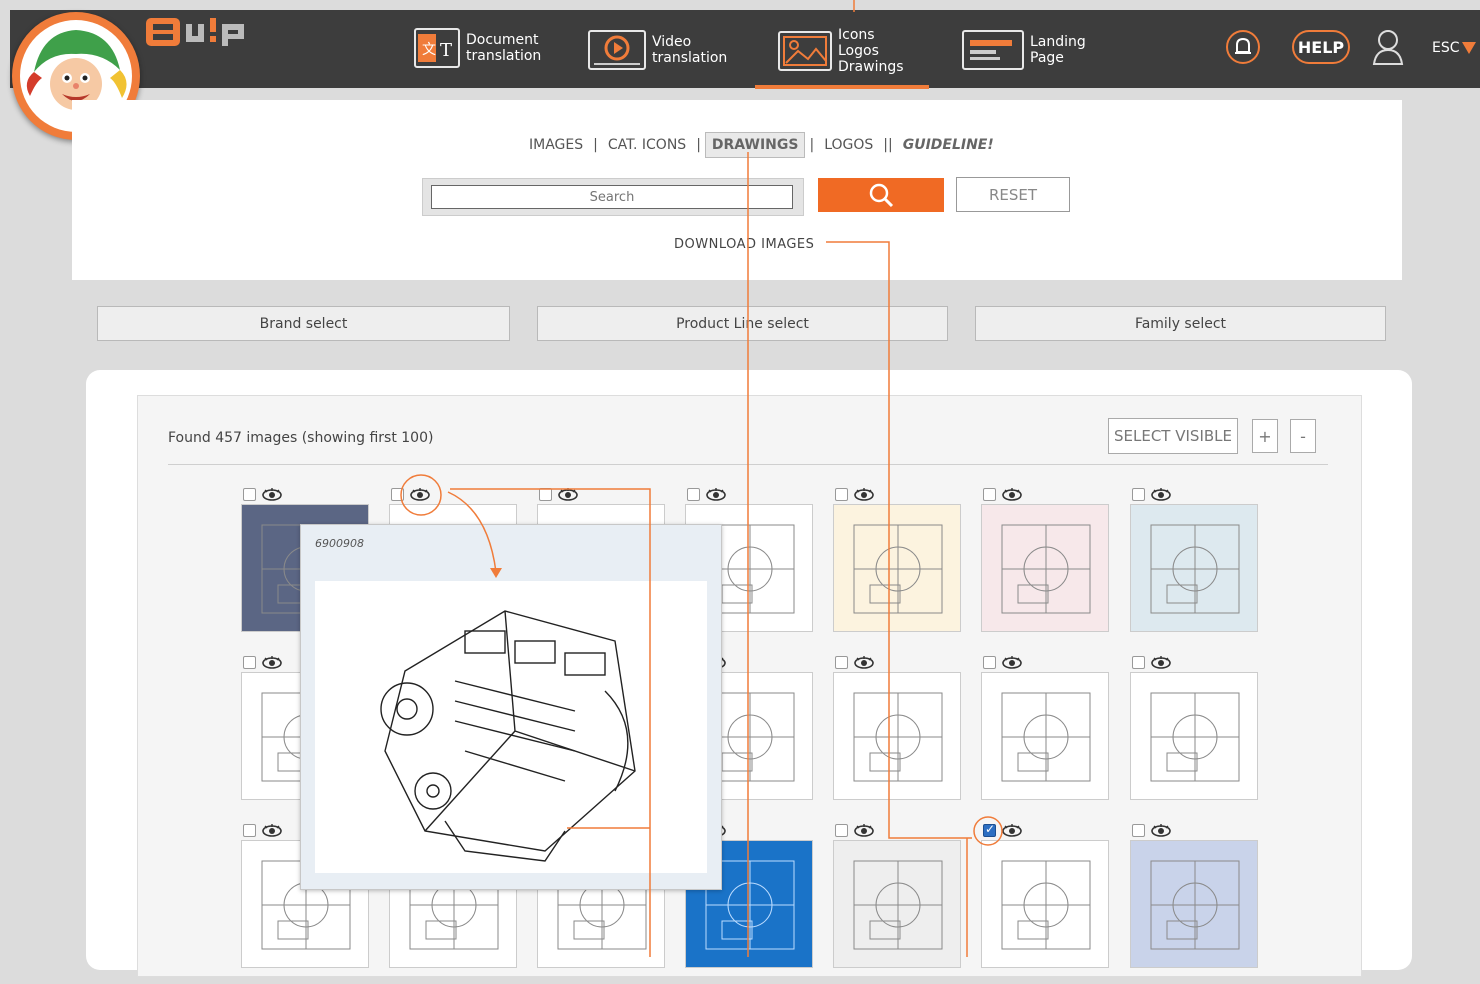 The image size is (1480, 984). What do you see at coordinates (1173, 436) in the screenshot?
I see `select-visible-button: SELECT VISIBLE` at bounding box center [1173, 436].